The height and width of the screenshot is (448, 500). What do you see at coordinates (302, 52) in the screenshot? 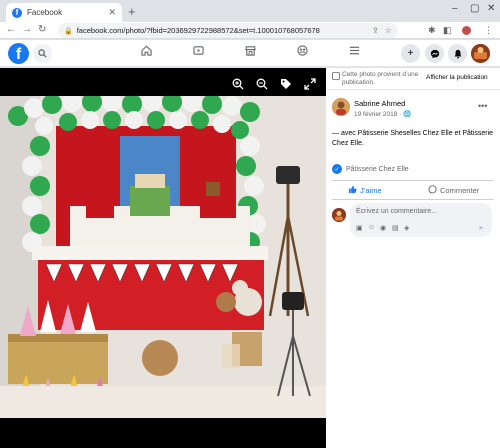
I see `groups-icon` at bounding box center [302, 52].